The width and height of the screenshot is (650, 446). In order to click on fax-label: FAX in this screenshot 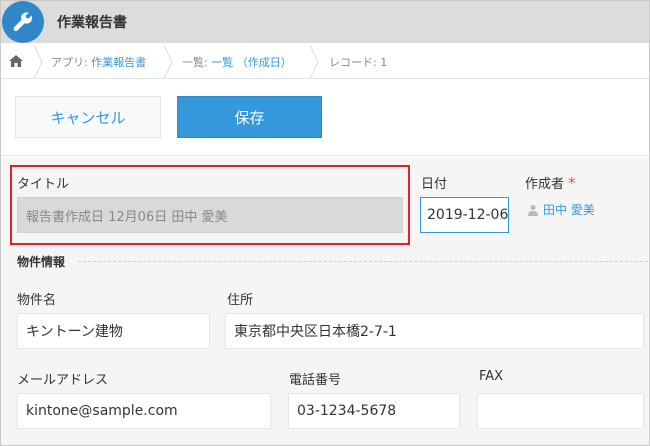, I will do `click(491, 376)`.